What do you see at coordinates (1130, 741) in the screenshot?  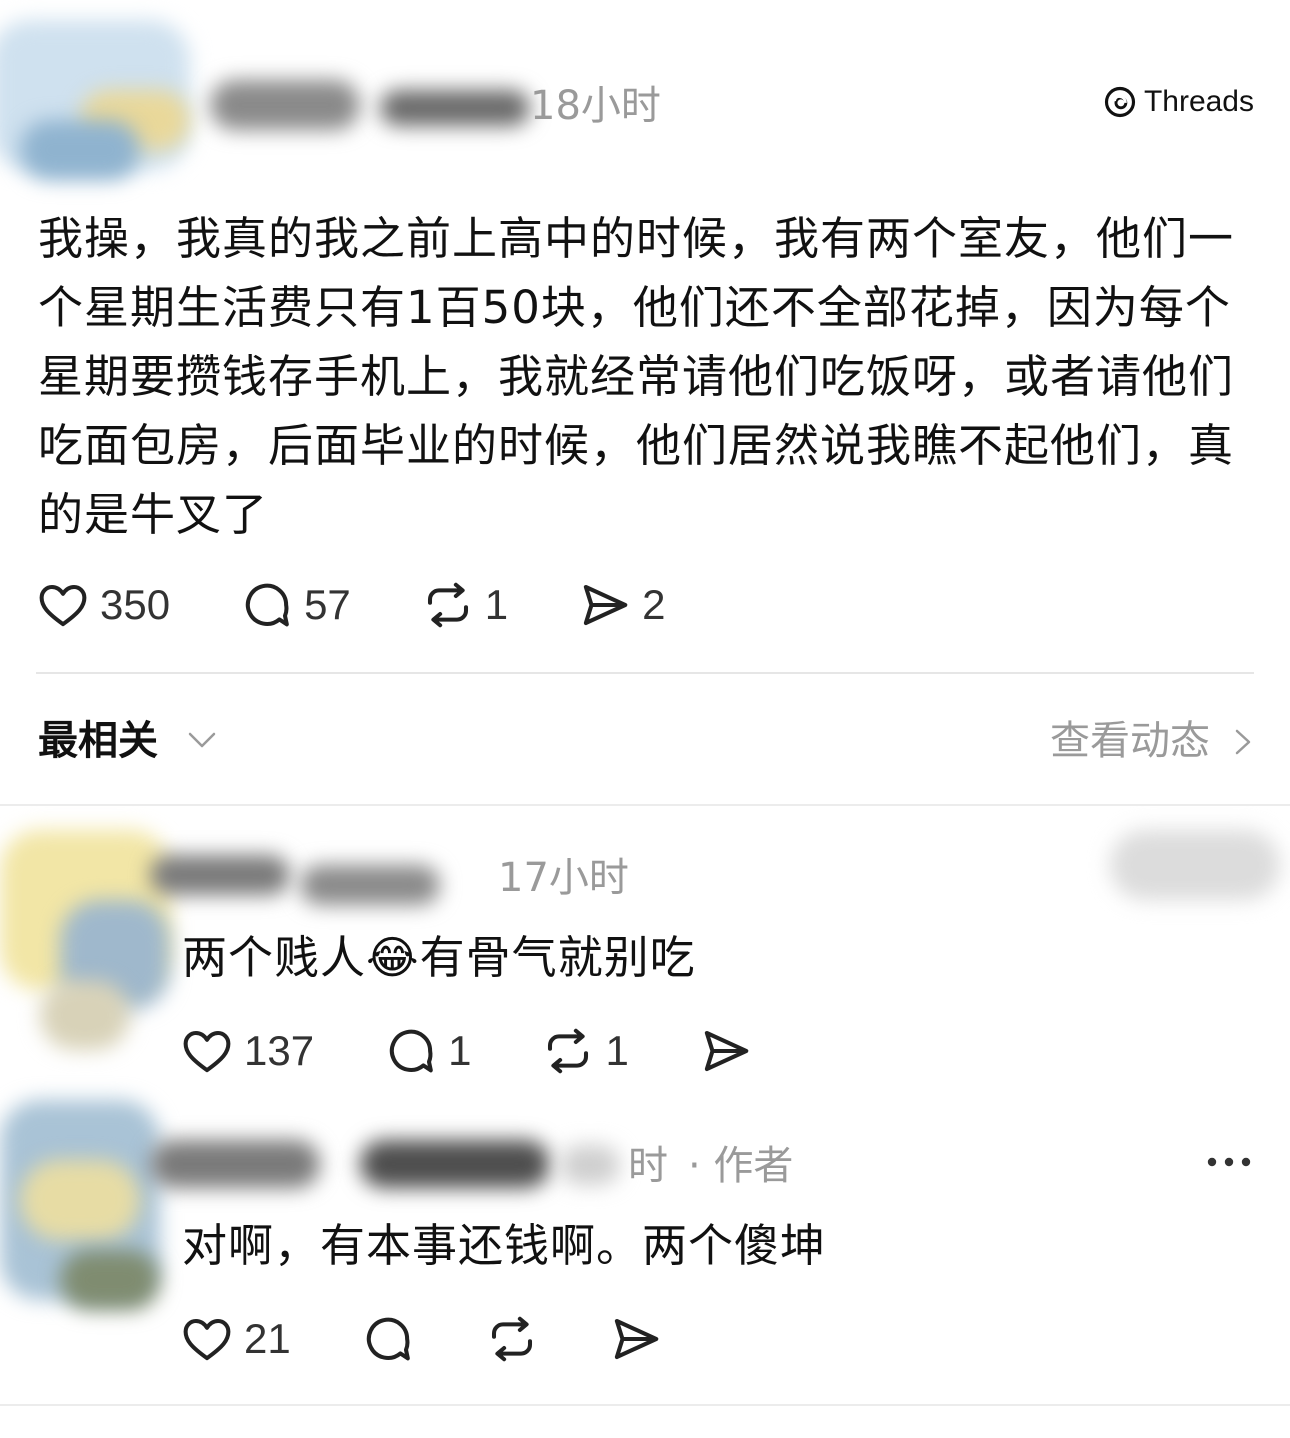 I see `view-activity-link: 查看动态` at bounding box center [1130, 741].